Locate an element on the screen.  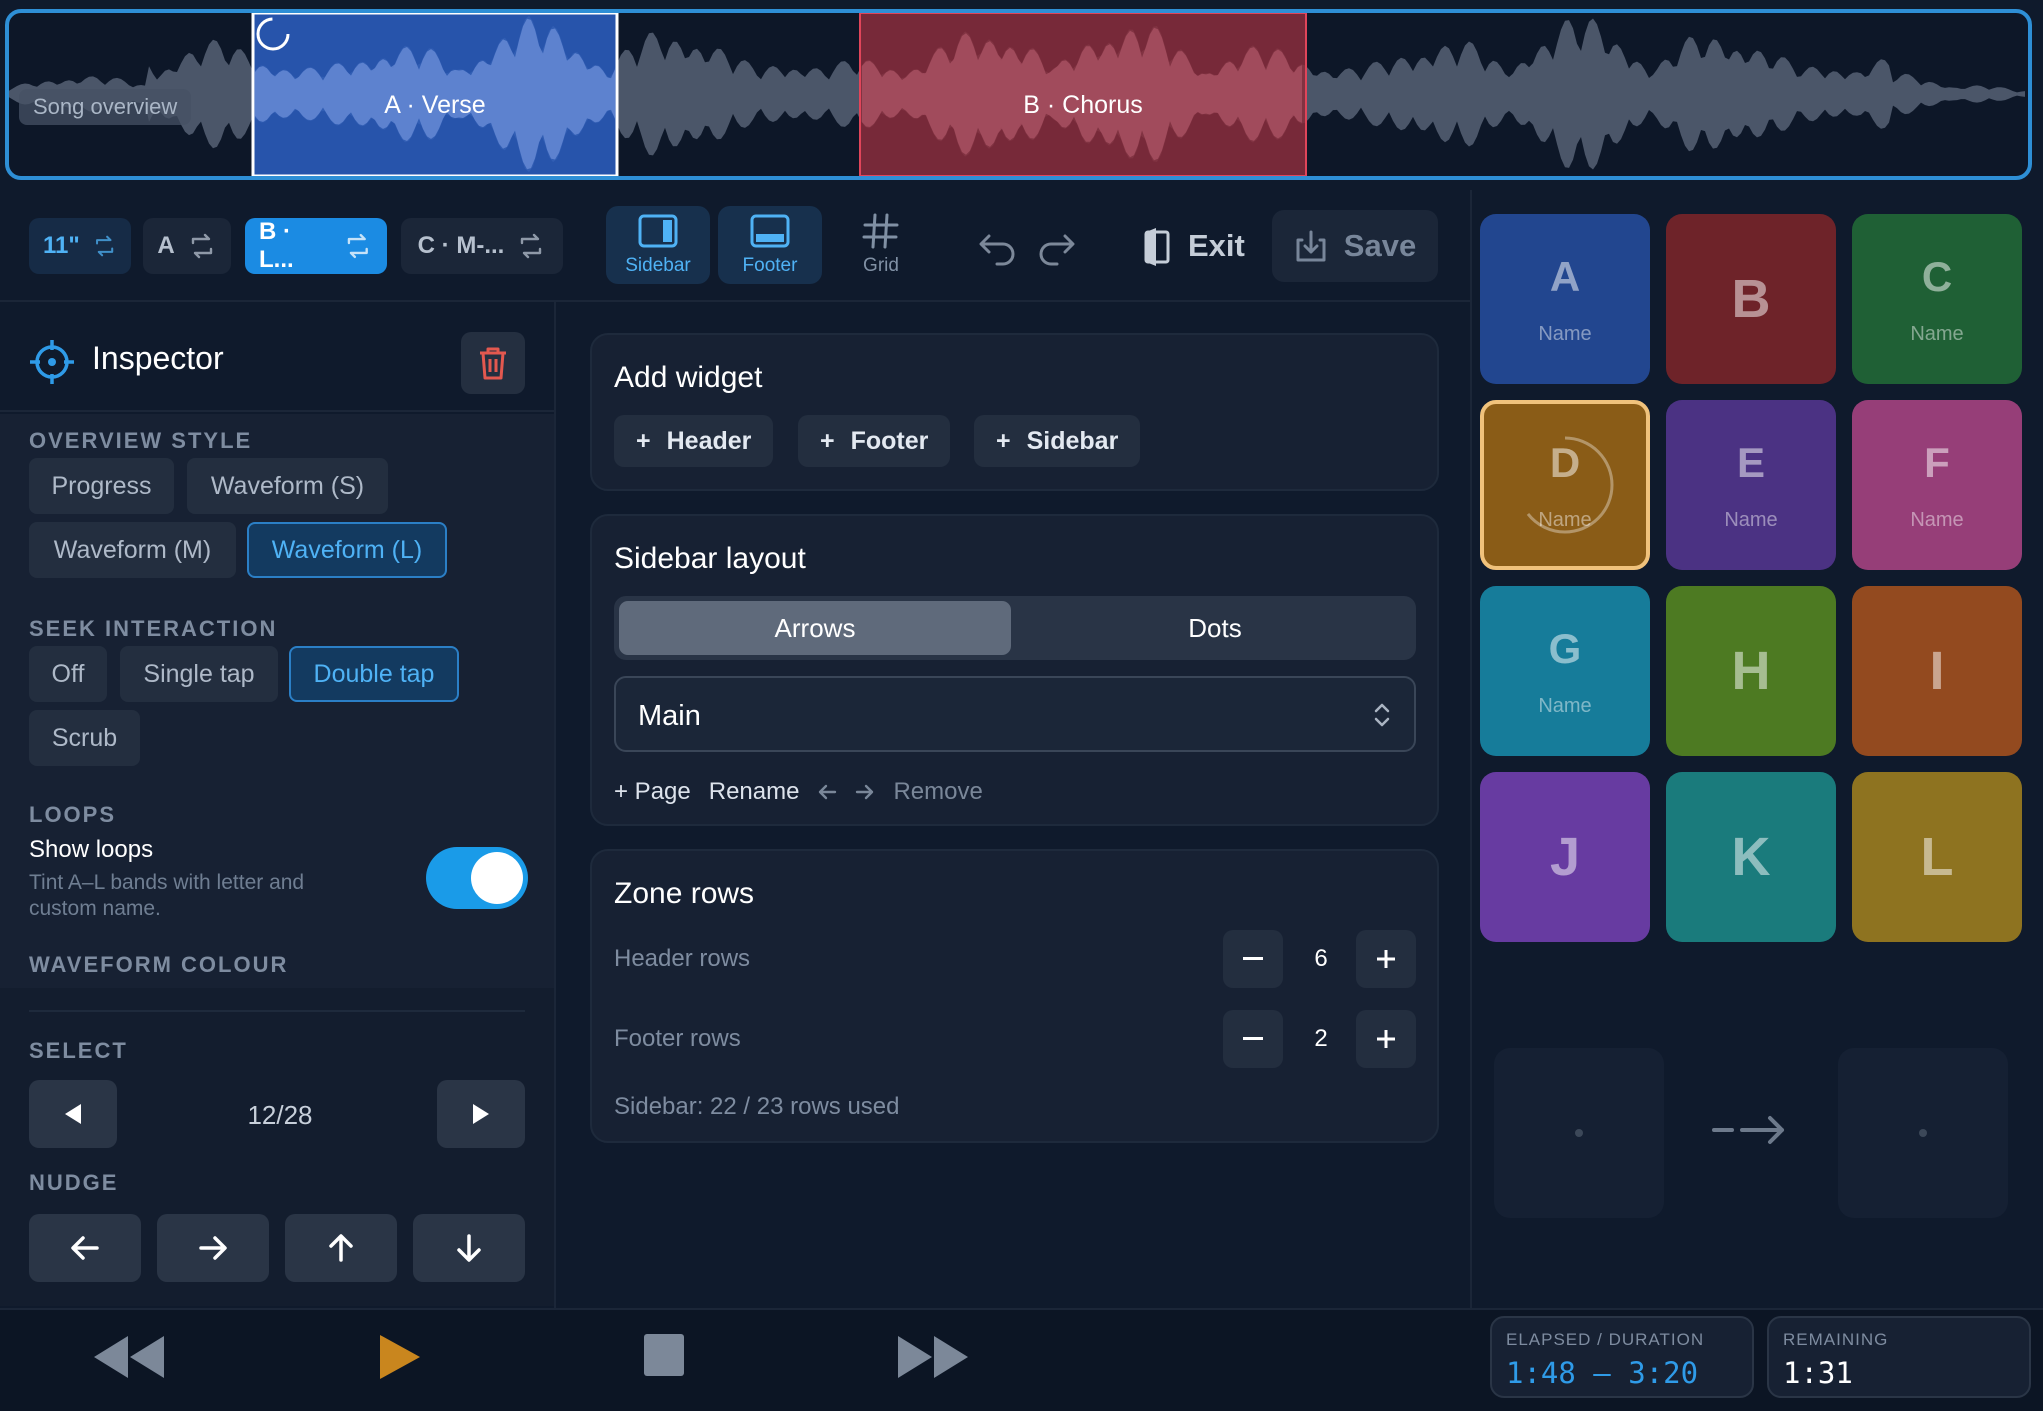
song-overview: Song overview A · Verse B · Chorus is located at coordinates (1018, 94).